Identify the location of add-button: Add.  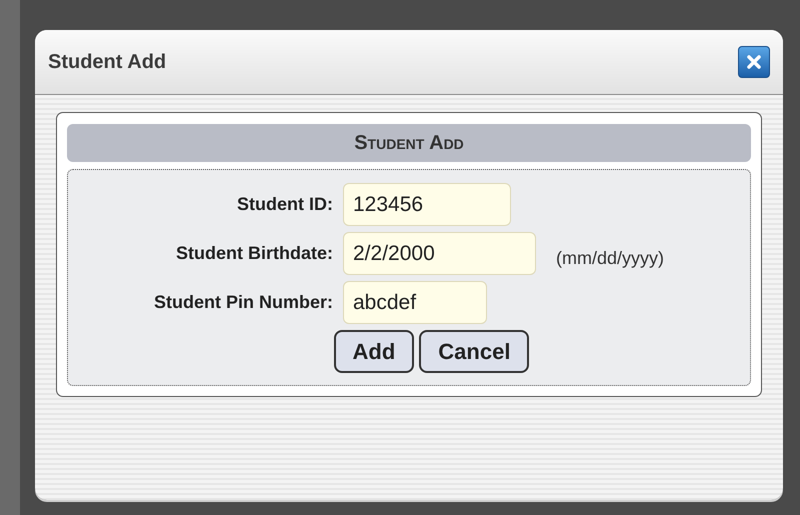
(374, 351).